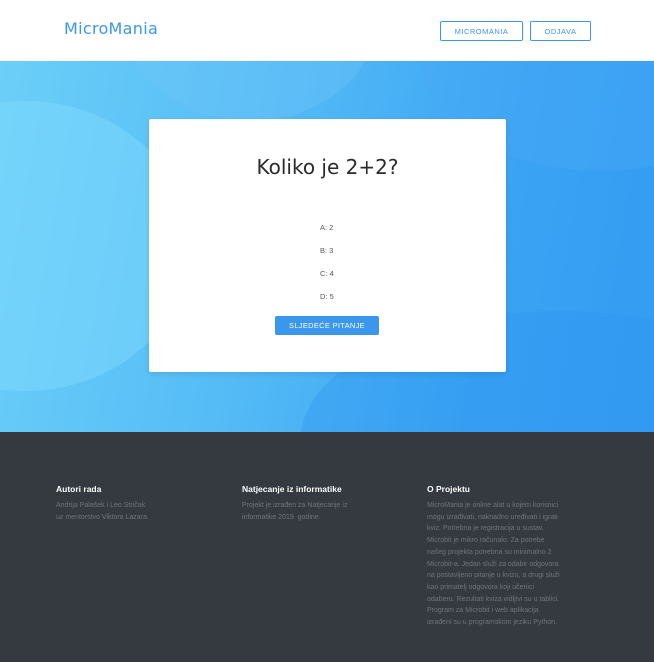  What do you see at coordinates (560, 31) in the screenshot?
I see `logout-button: ODJAVA` at bounding box center [560, 31].